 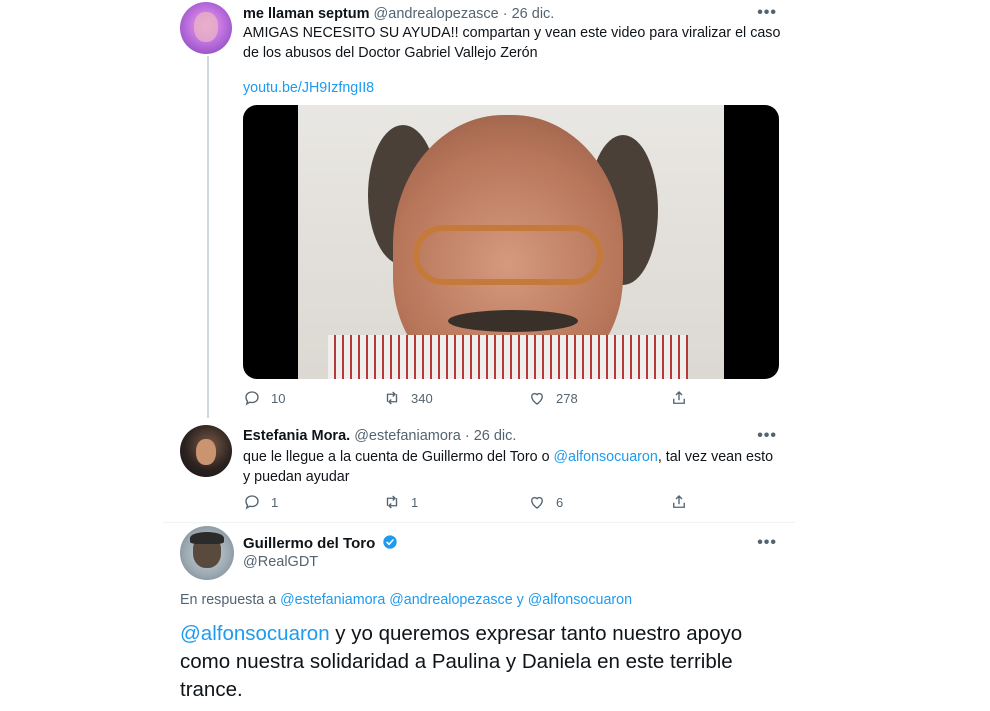 I want to click on reply-count: 10, so click(x=278, y=398).